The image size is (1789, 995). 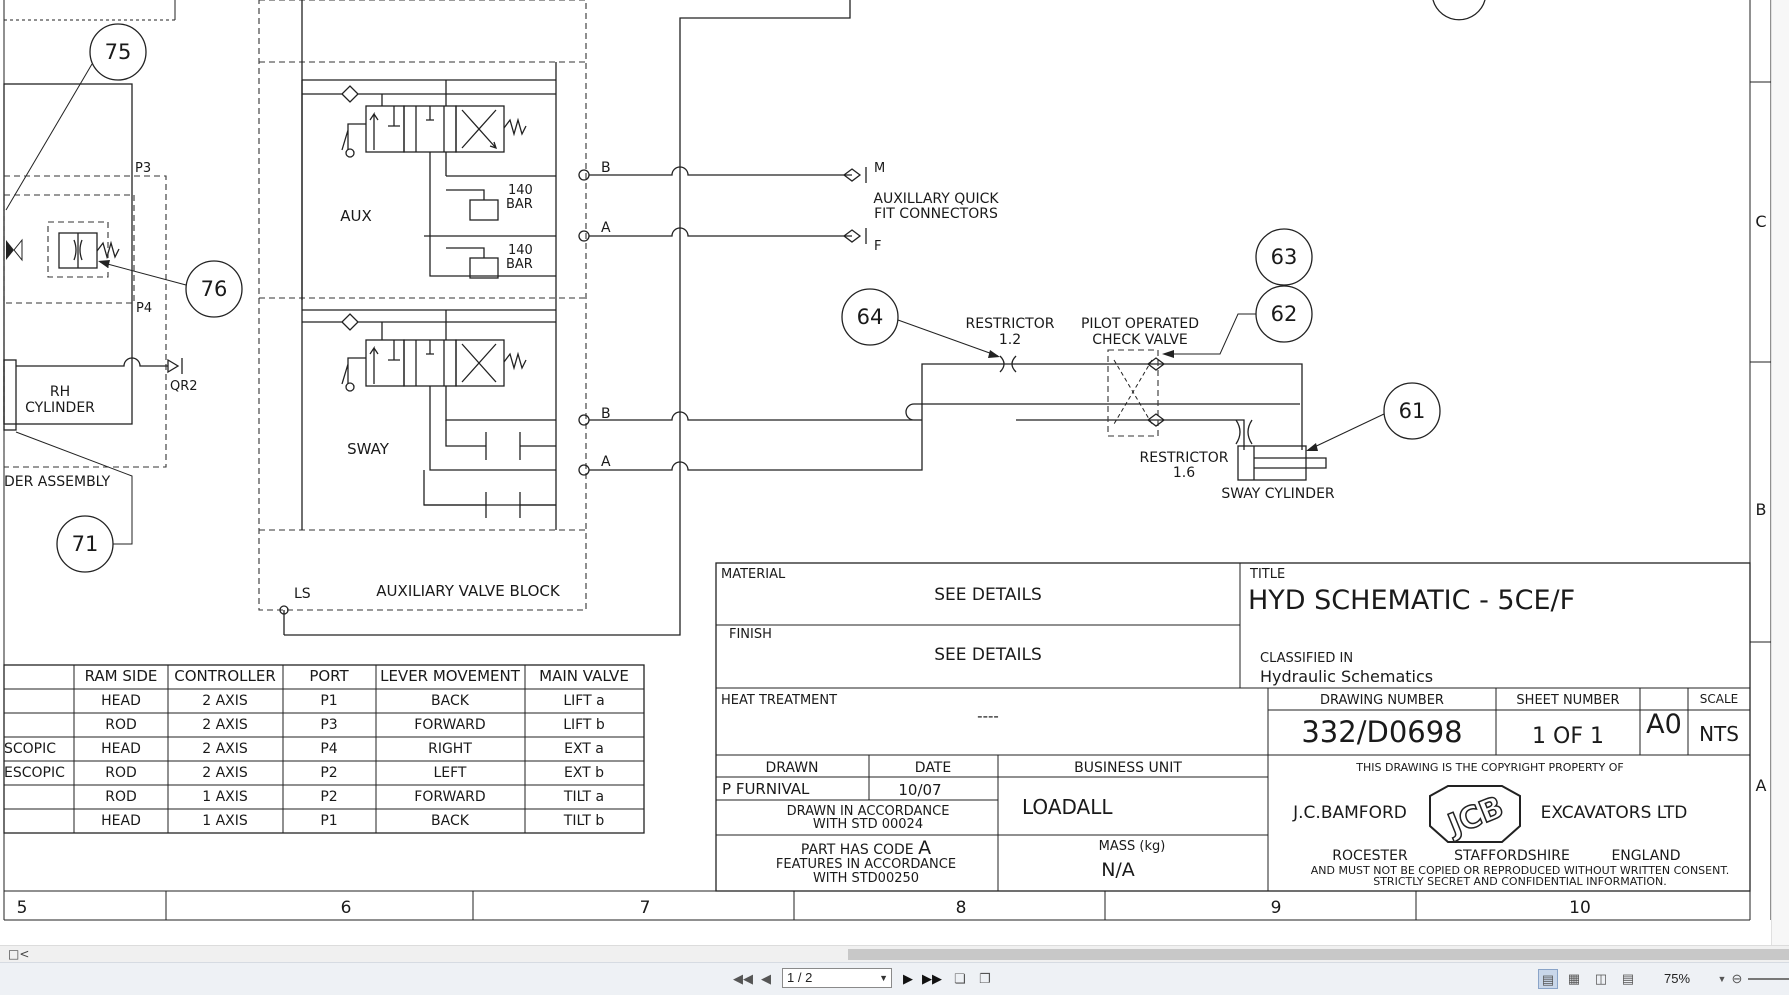 I want to click on port-b-aux: B, so click(x=606, y=168).